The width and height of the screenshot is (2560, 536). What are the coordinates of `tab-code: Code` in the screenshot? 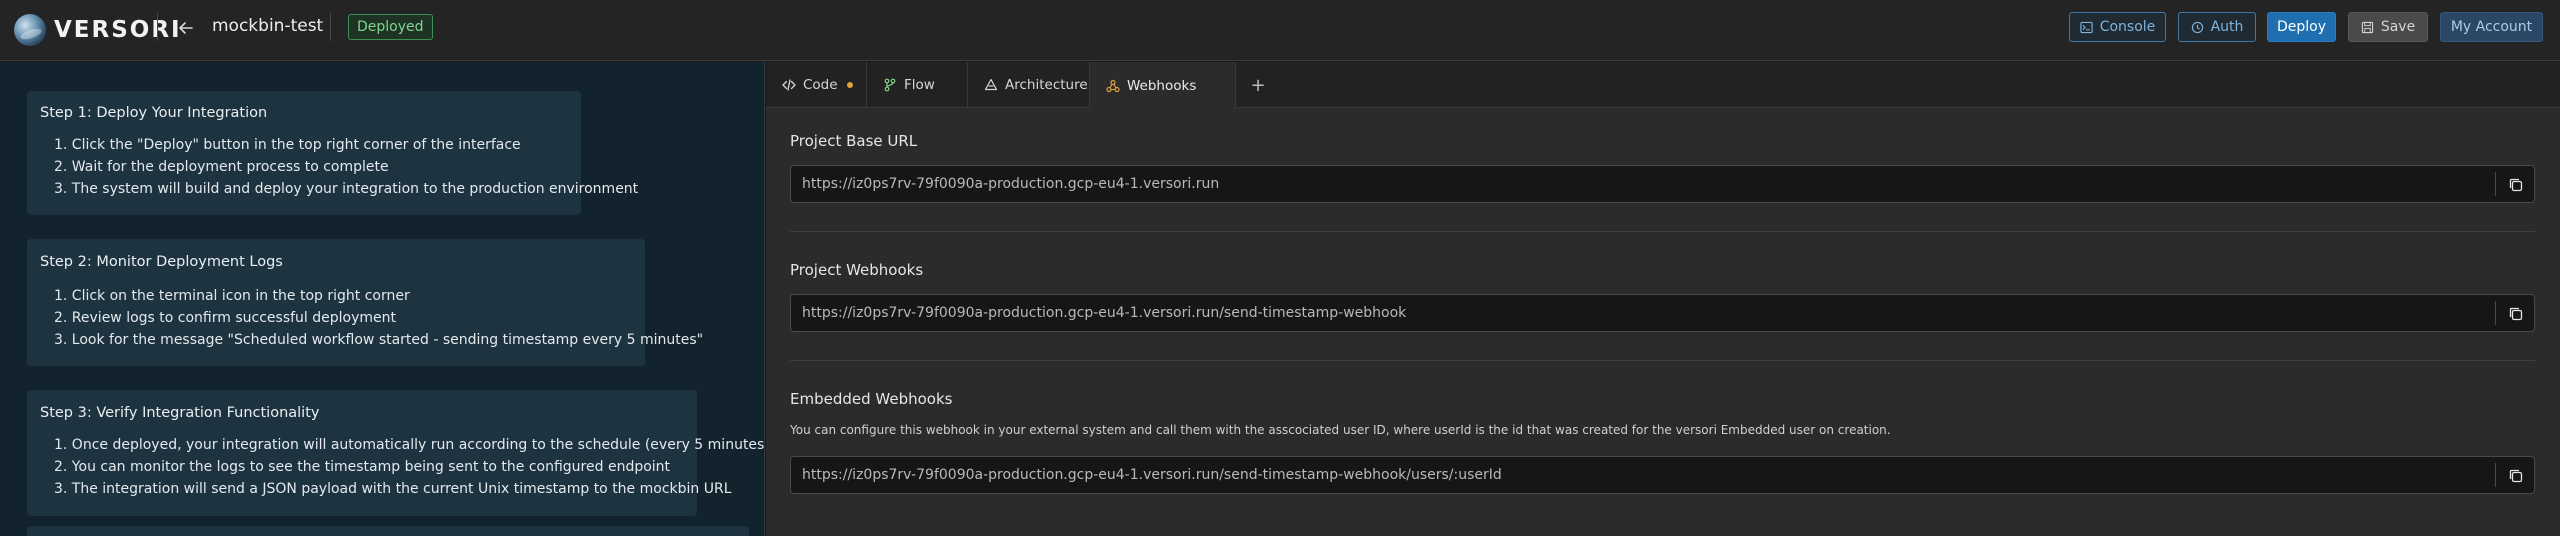 It's located at (816, 85).